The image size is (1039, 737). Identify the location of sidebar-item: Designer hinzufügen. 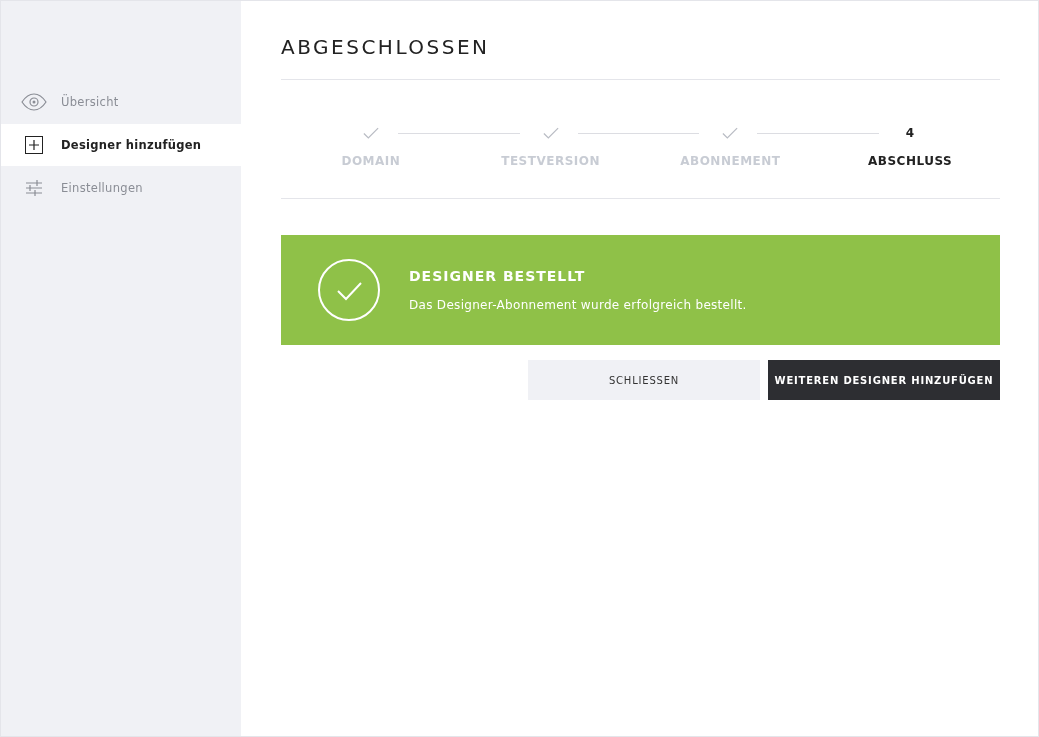
(121, 145).